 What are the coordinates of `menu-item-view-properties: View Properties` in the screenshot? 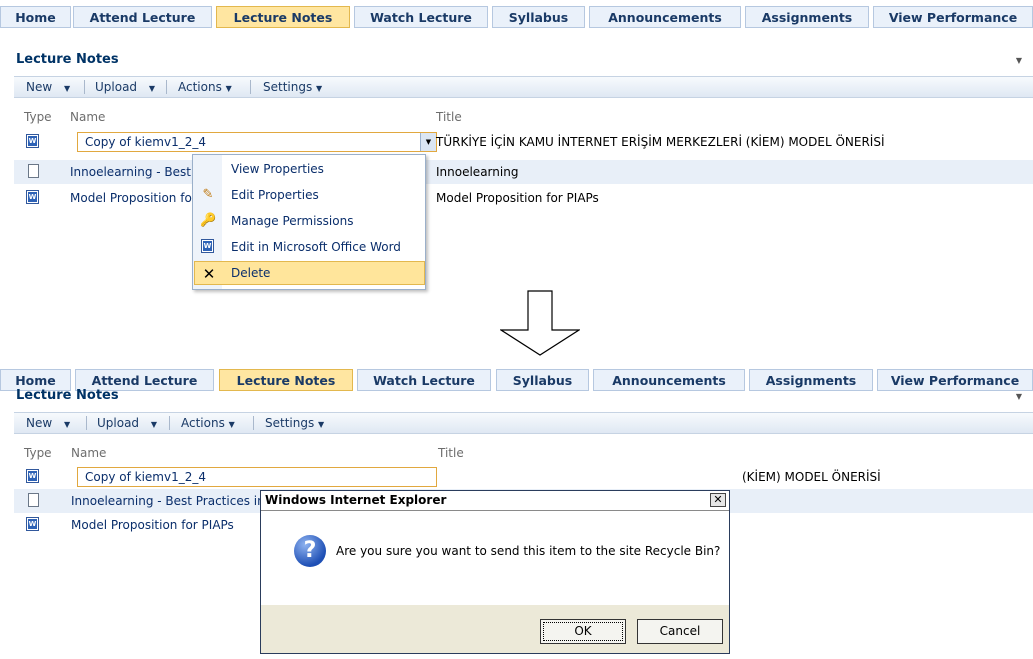 It's located at (309, 169).